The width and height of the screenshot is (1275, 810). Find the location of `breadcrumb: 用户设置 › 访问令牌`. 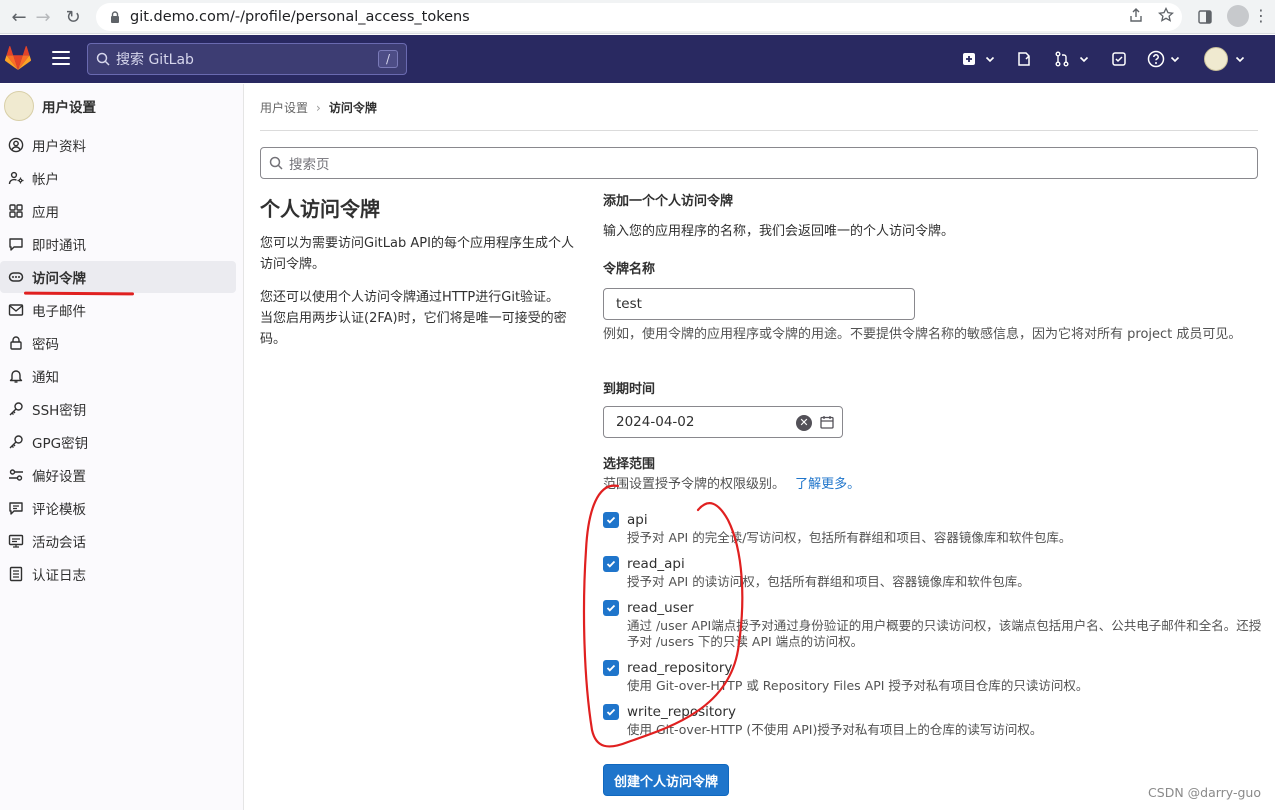

breadcrumb: 用户设置 › 访问令牌 is located at coordinates (318, 107).